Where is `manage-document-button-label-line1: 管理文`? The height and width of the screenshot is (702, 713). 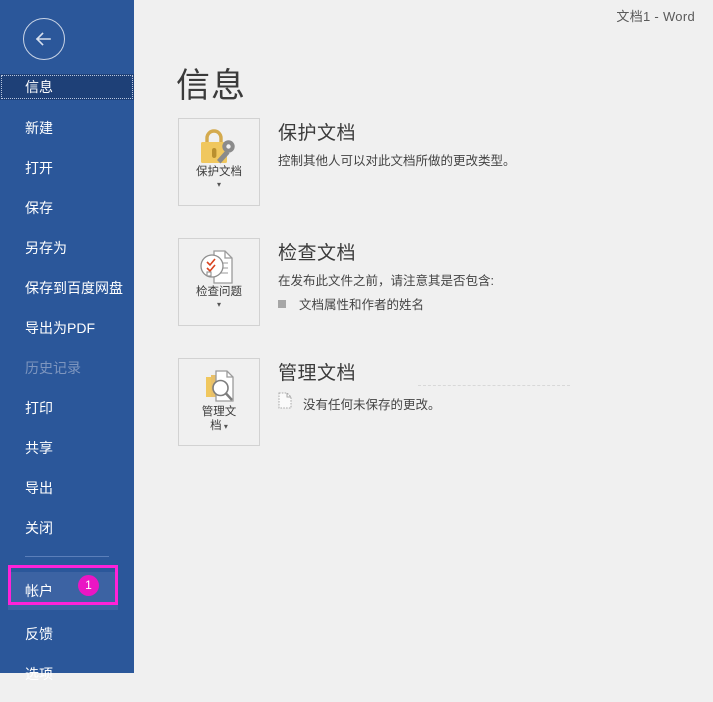 manage-document-button-label-line1: 管理文 is located at coordinates (219, 412).